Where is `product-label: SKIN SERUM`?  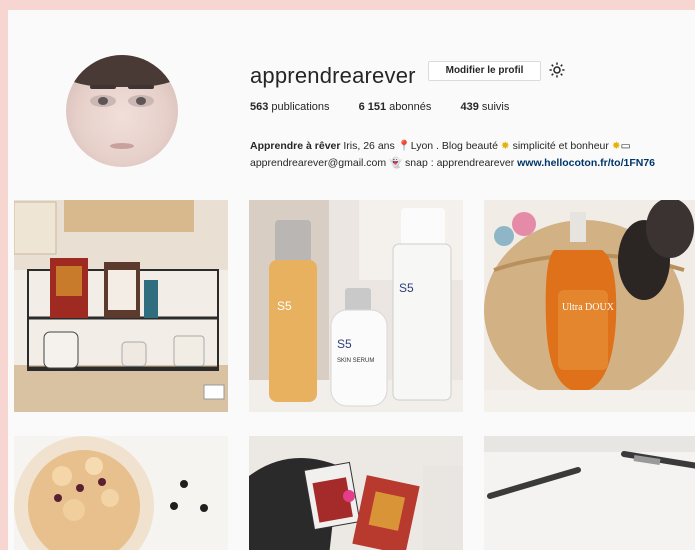 product-label: SKIN SERUM is located at coordinates (355, 361).